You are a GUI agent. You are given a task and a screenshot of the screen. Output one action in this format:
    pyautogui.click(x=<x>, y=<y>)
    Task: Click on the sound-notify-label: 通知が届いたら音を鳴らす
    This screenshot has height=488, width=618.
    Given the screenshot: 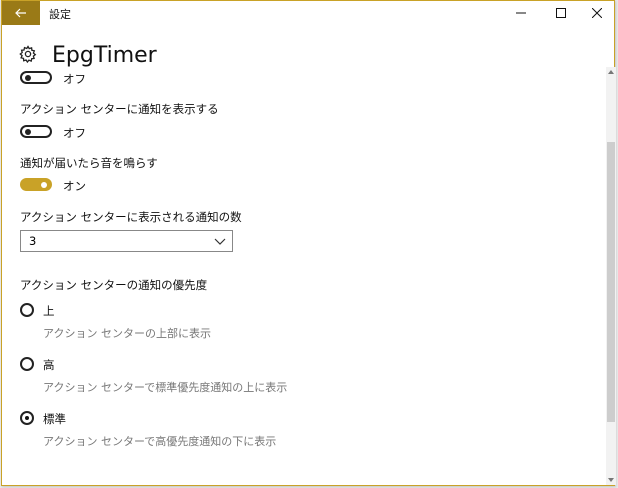 What is the action you would take?
    pyautogui.click(x=89, y=163)
    